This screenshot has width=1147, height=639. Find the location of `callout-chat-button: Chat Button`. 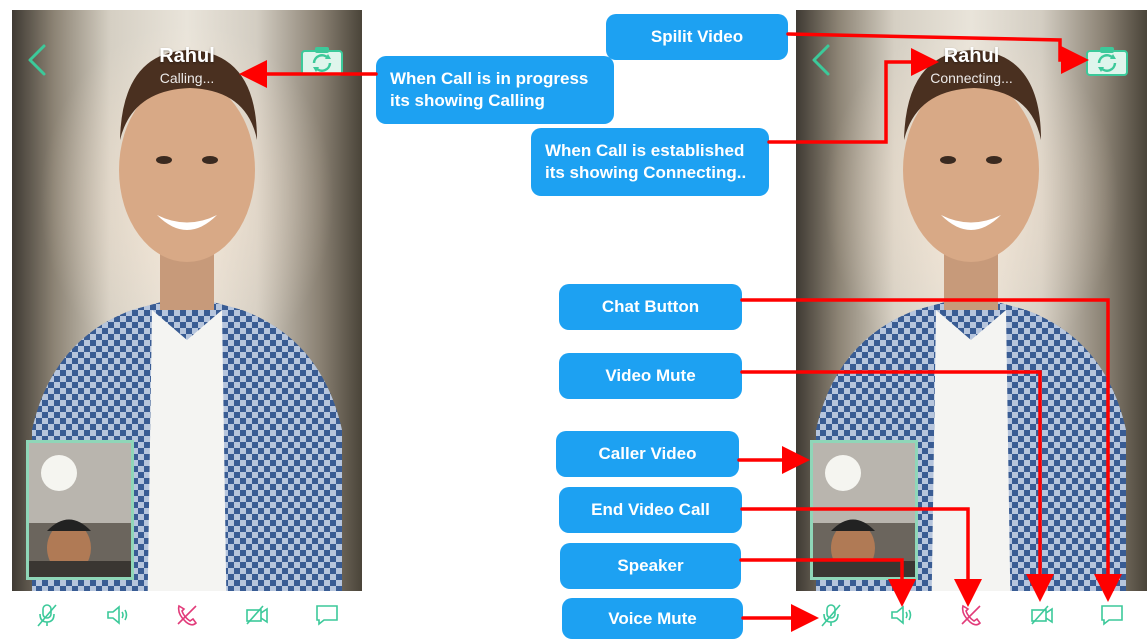

callout-chat-button: Chat Button is located at coordinates (650, 307).